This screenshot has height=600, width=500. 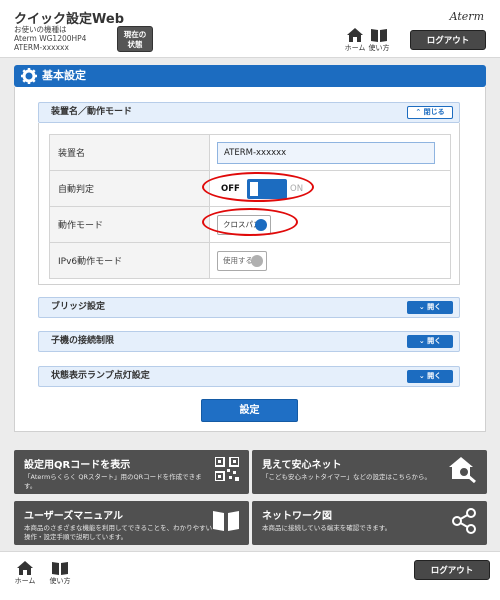 What do you see at coordinates (418, 112) in the screenshot?
I see `chevron-up-icon: ⌃` at bounding box center [418, 112].